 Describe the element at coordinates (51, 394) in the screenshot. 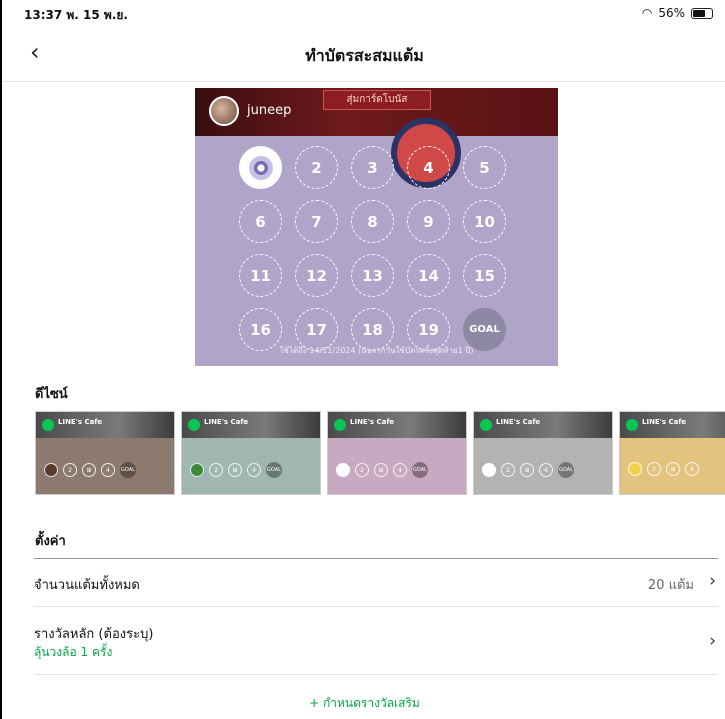

I see `design-section-label: ดีไซน์` at that location.